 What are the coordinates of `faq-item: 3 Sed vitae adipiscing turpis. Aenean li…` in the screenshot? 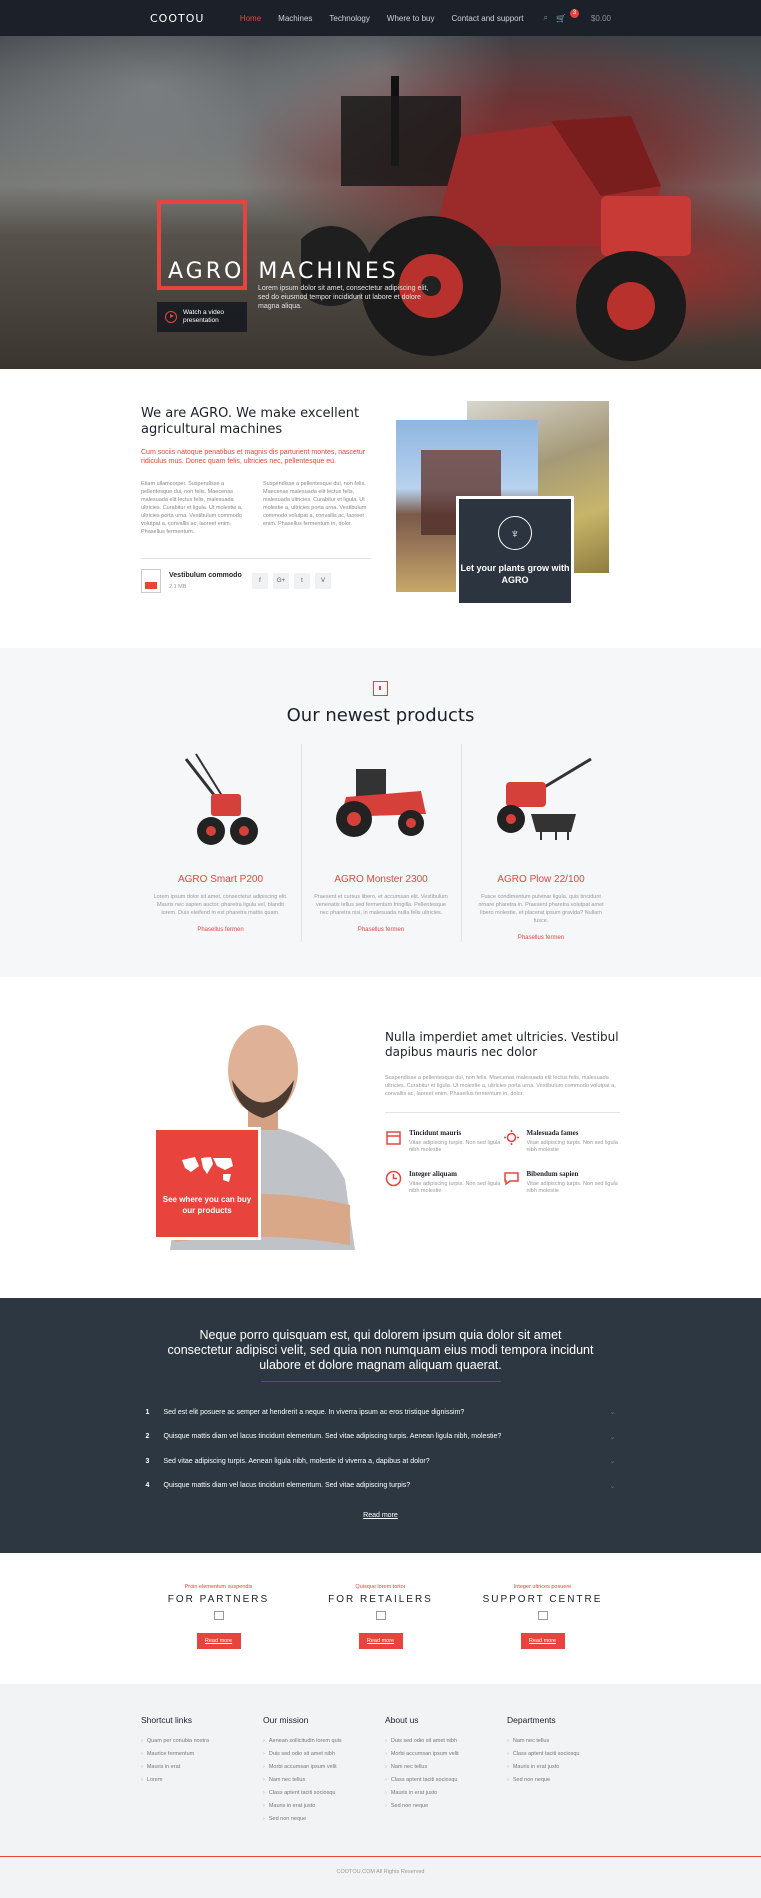 It's located at (381, 1461).